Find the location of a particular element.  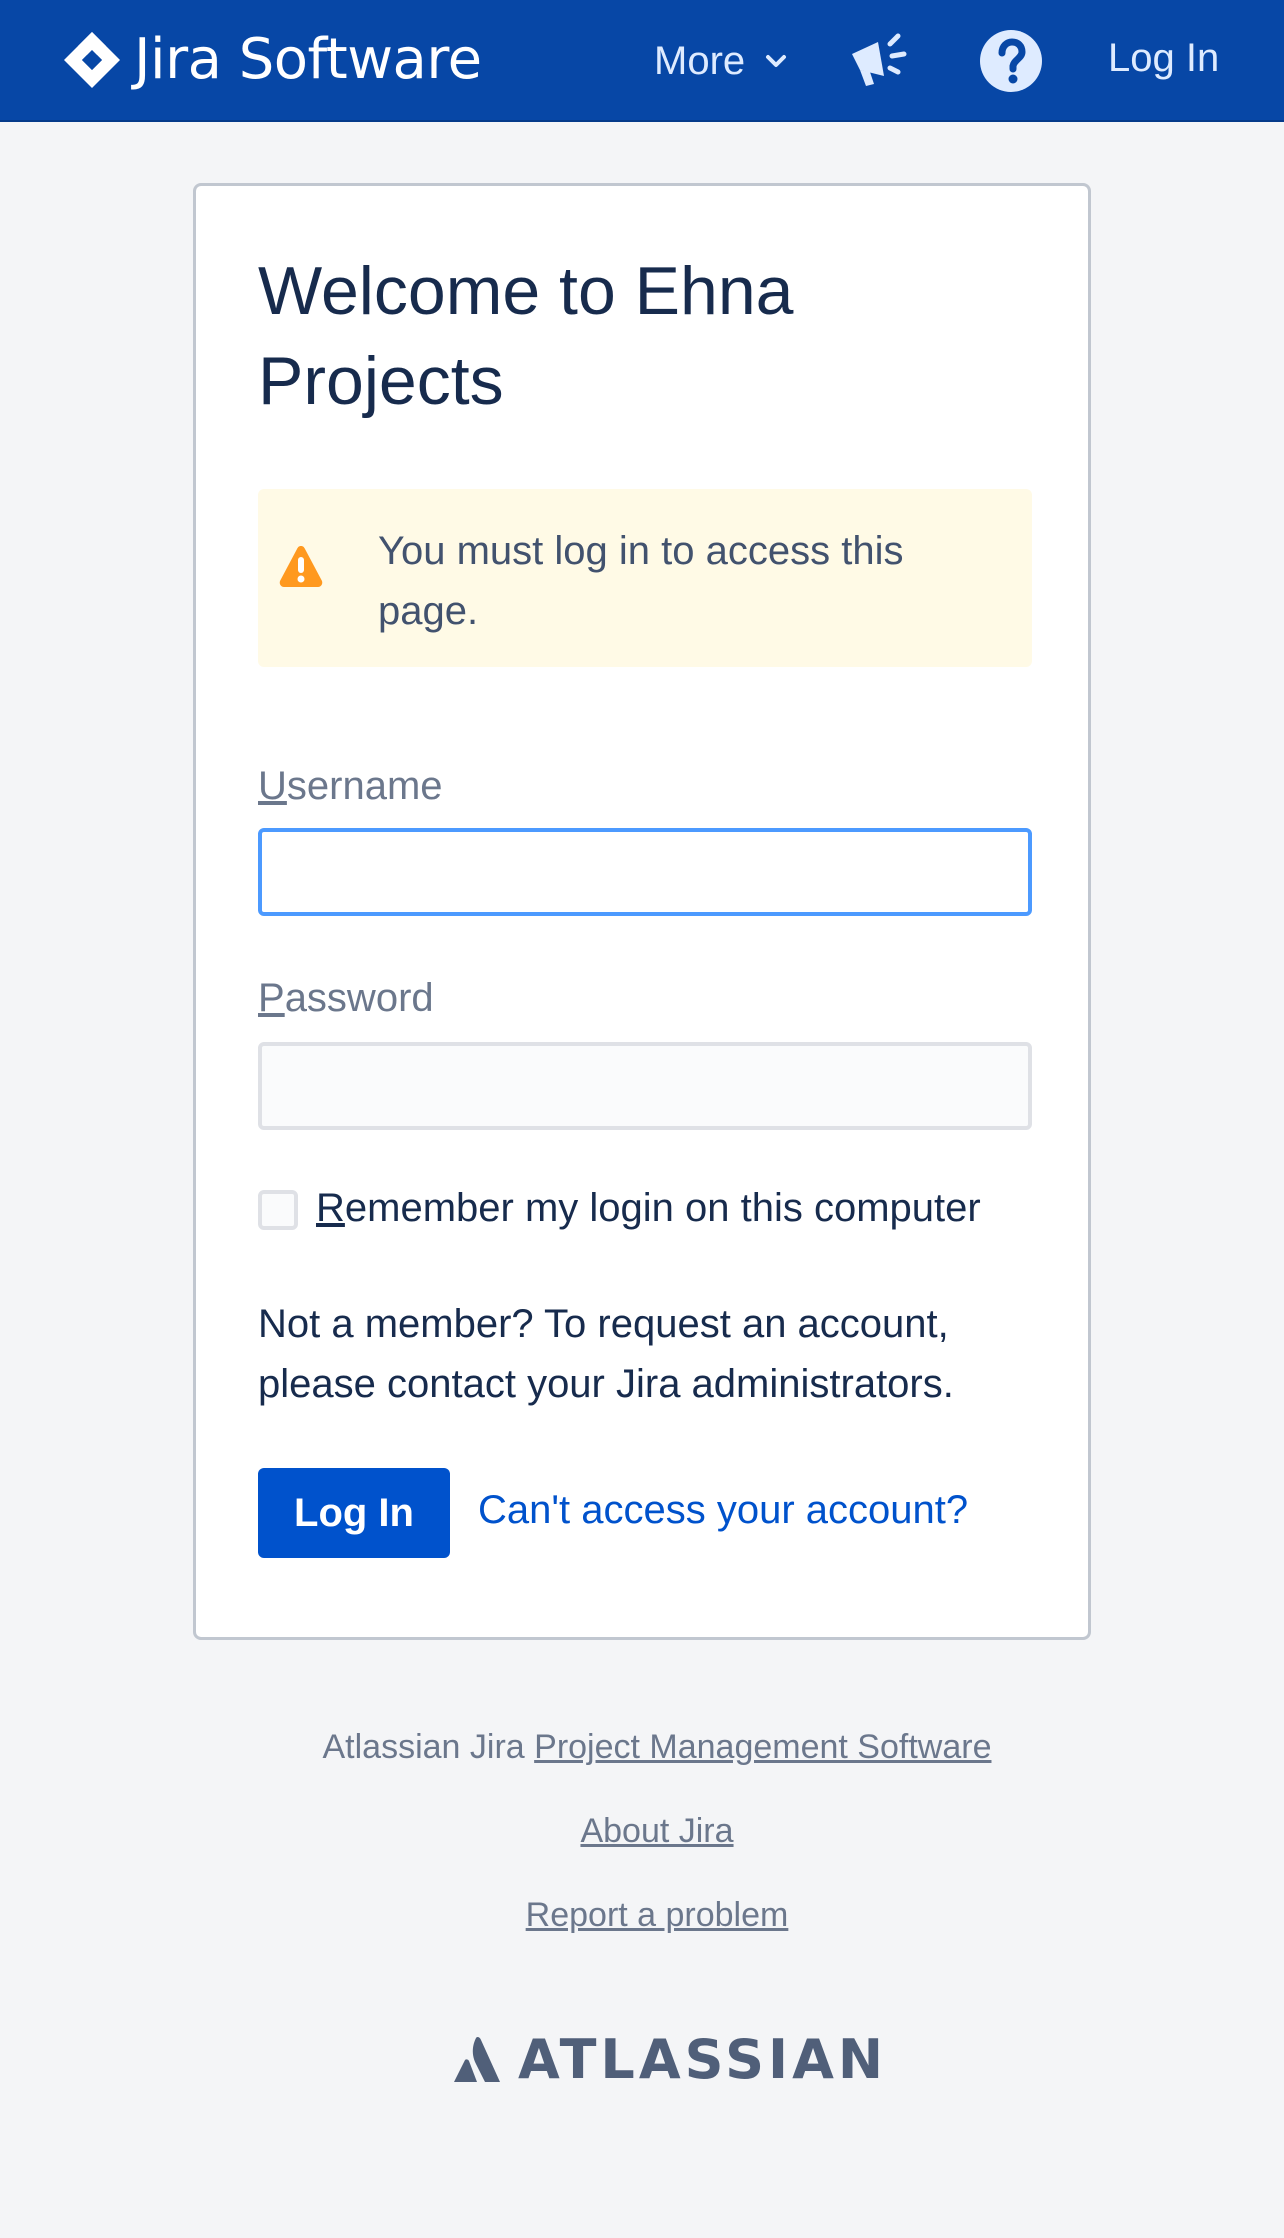

remember-me-label: Remember my login on this computer is located at coordinates (648, 1208).